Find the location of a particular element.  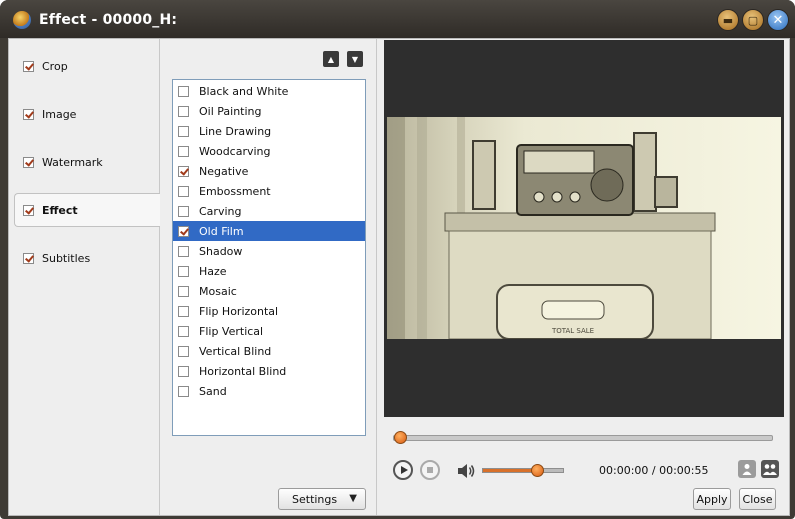

minimize-button: ▬ is located at coordinates (728, 20).